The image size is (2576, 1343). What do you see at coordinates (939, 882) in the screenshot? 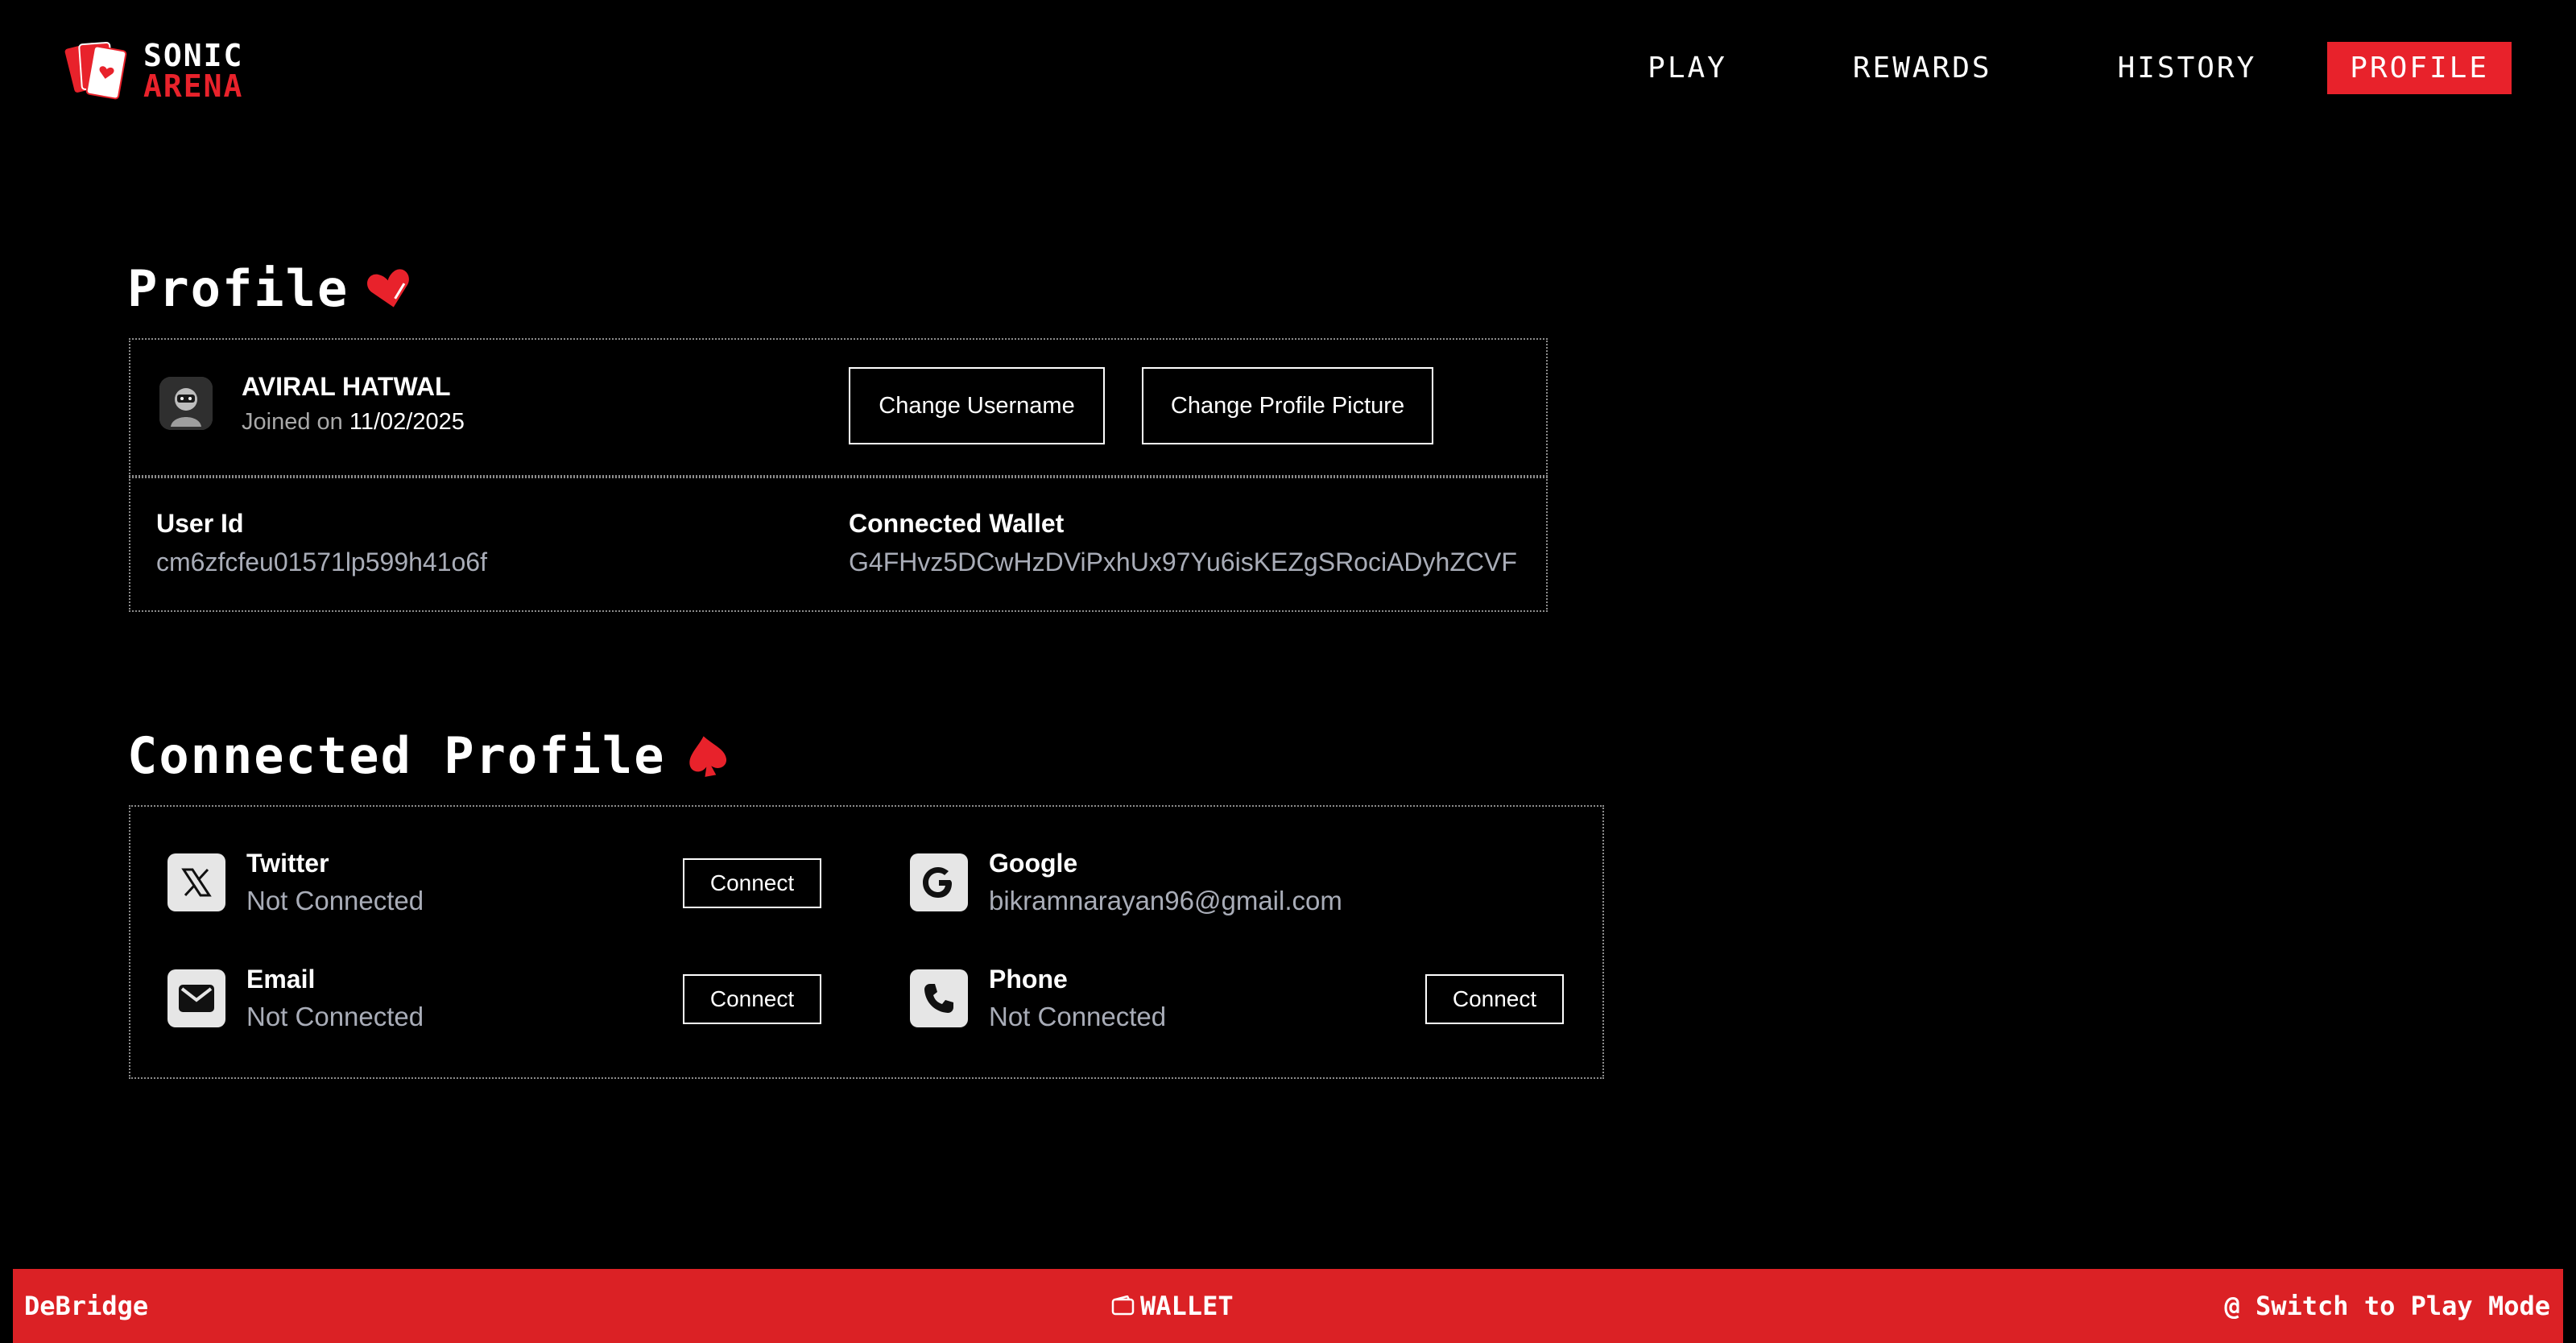
I see `google-icon` at bounding box center [939, 882].